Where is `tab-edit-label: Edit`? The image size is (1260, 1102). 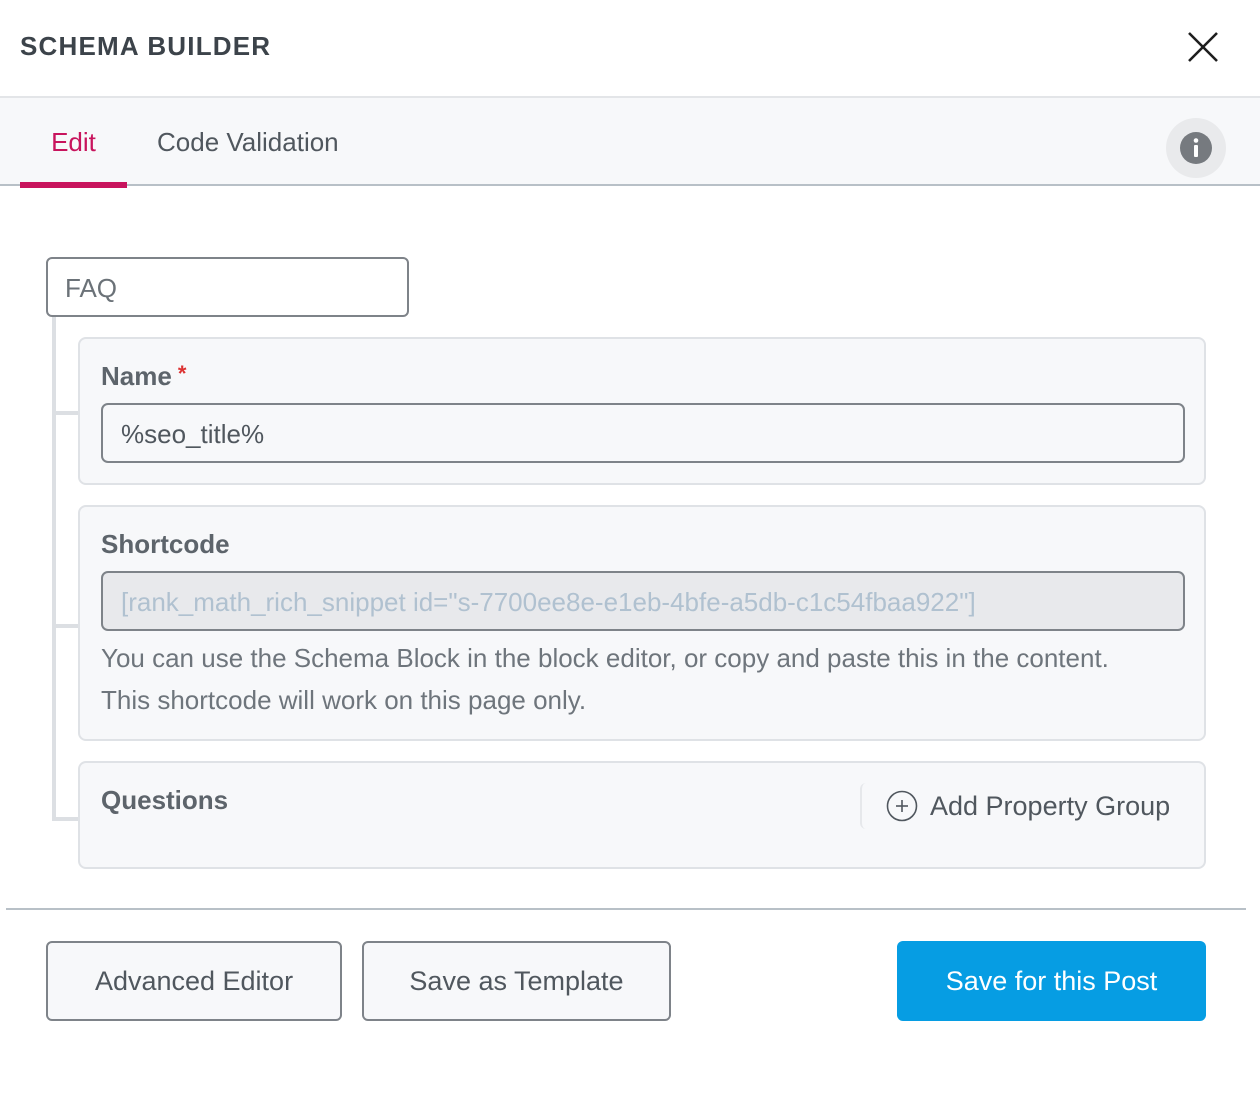 tab-edit-label: Edit is located at coordinates (73, 141).